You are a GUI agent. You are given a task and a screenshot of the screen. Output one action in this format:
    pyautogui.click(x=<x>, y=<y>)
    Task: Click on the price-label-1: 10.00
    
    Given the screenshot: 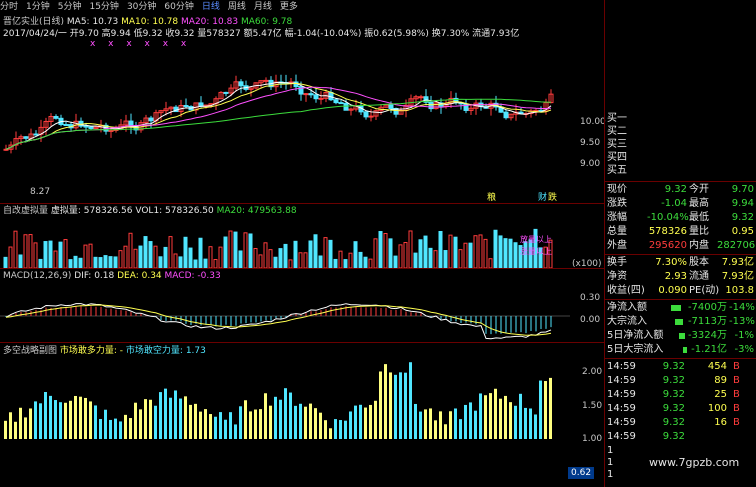 What is the action you would take?
    pyautogui.click(x=593, y=122)
    